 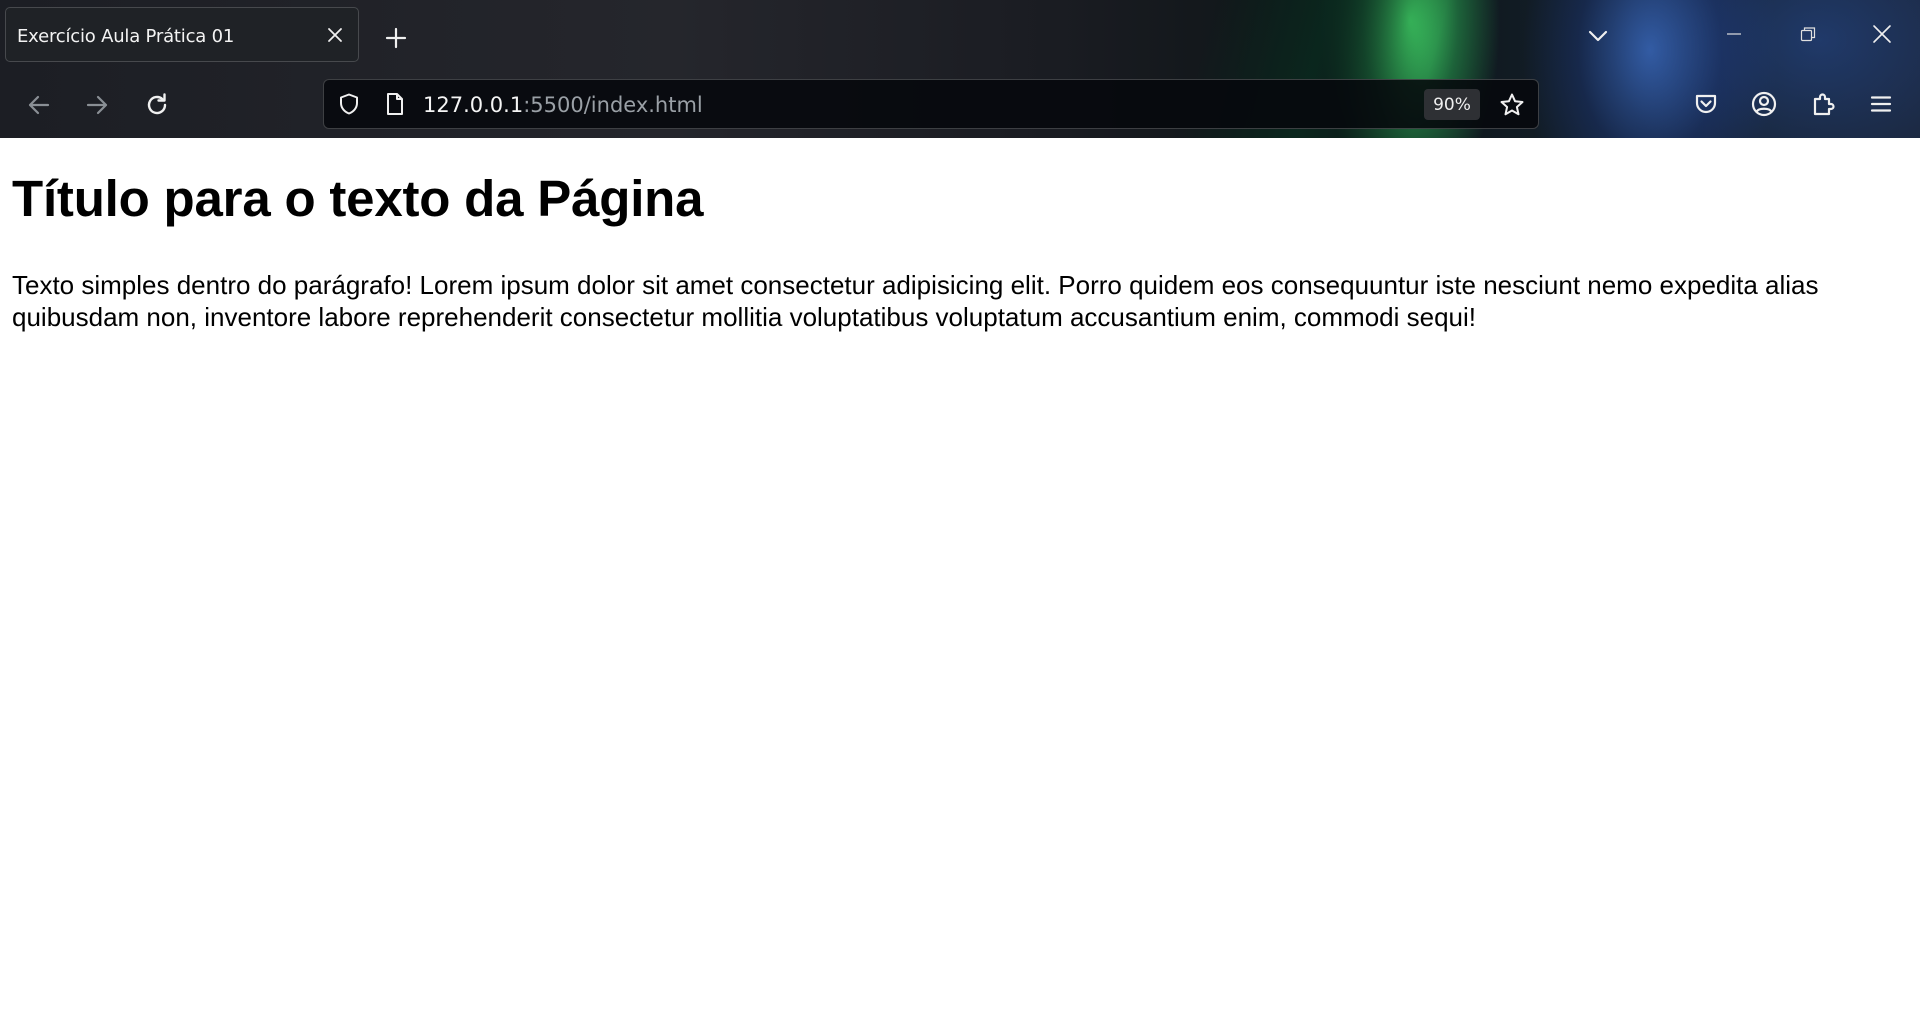 I want to click on account-button, so click(x=1764, y=104).